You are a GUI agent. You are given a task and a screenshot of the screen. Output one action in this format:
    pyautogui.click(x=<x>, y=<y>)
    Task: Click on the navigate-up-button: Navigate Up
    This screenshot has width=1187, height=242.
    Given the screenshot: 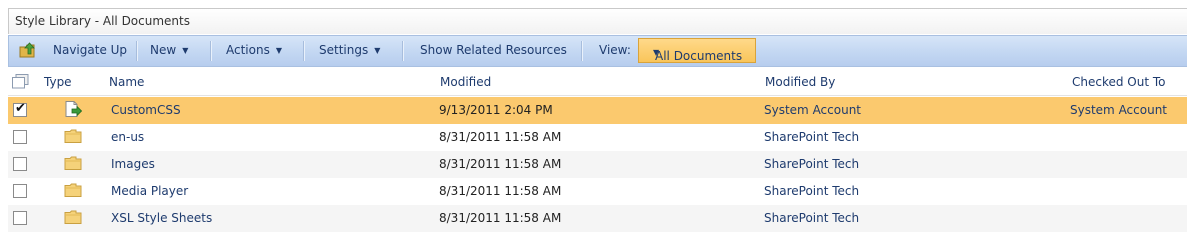 What is the action you would take?
    pyautogui.click(x=90, y=50)
    